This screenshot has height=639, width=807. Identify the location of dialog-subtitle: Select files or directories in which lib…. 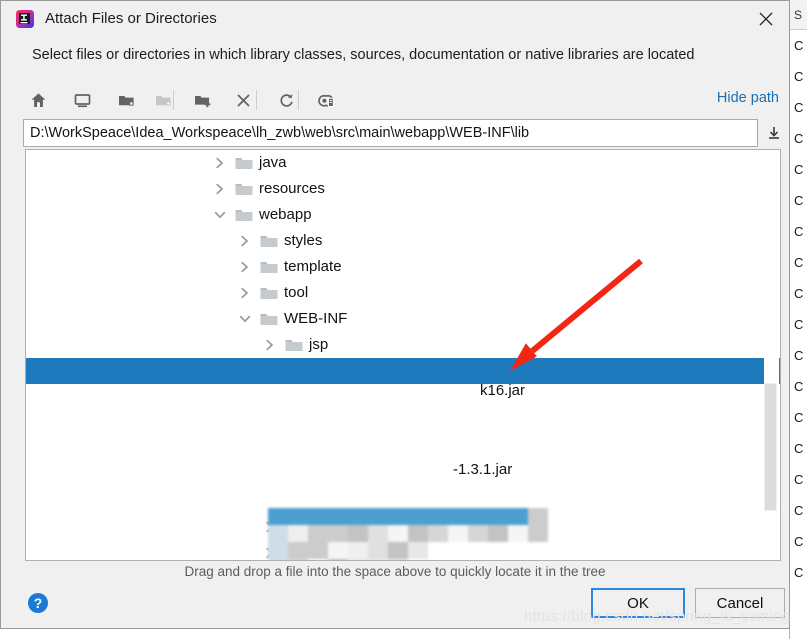
(363, 55).